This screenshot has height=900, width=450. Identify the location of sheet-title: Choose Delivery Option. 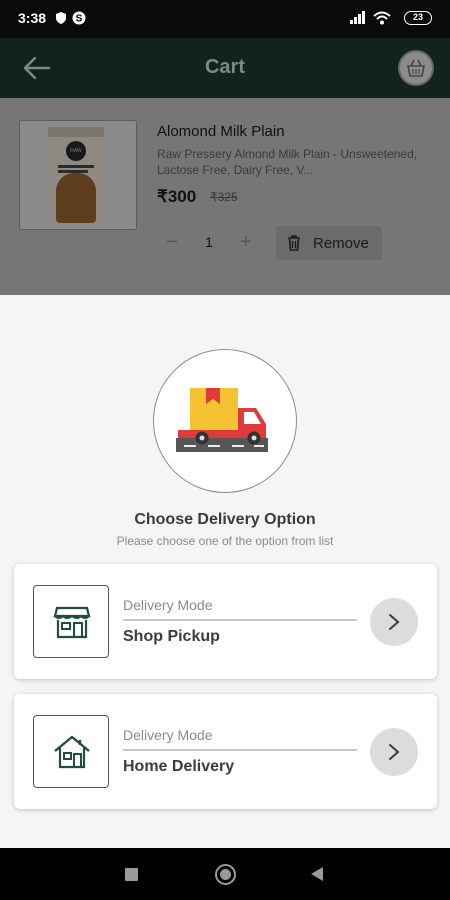
(225, 519).